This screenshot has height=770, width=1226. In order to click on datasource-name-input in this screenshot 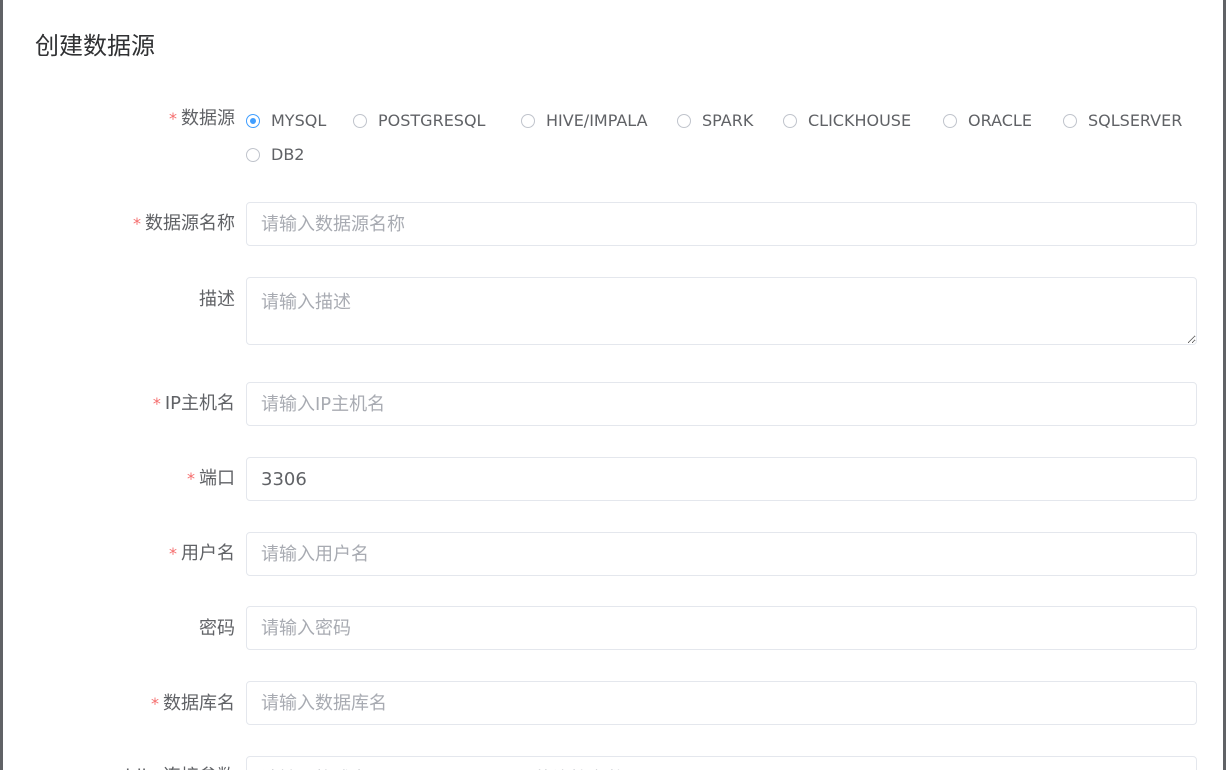, I will do `click(721, 224)`.